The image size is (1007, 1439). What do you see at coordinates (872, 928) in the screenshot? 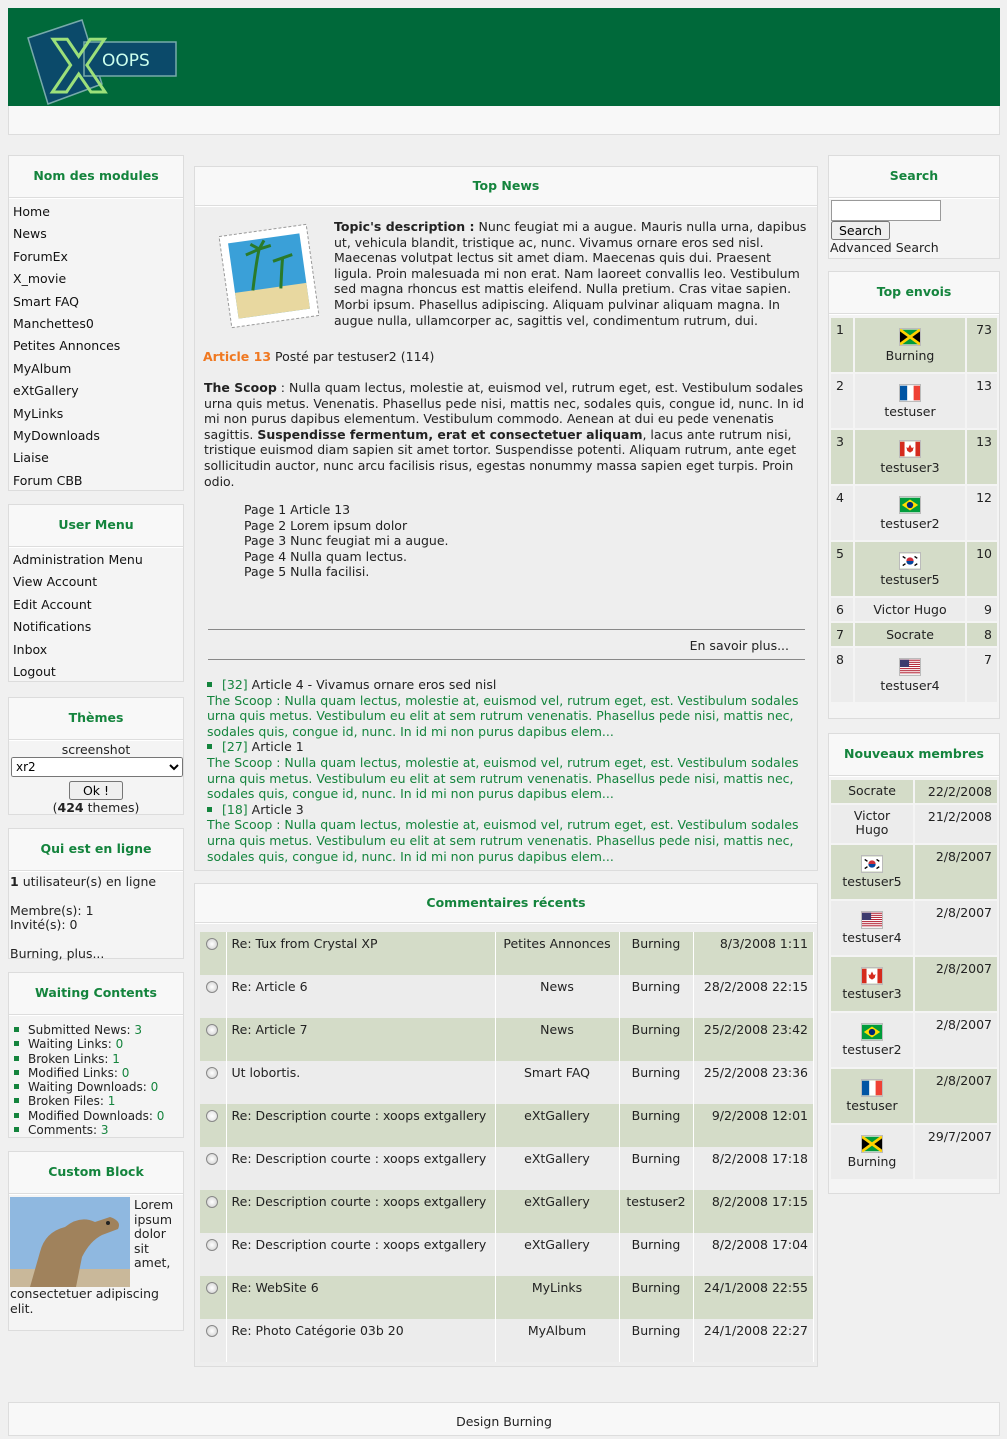
I see `member-cell: testuser4` at bounding box center [872, 928].